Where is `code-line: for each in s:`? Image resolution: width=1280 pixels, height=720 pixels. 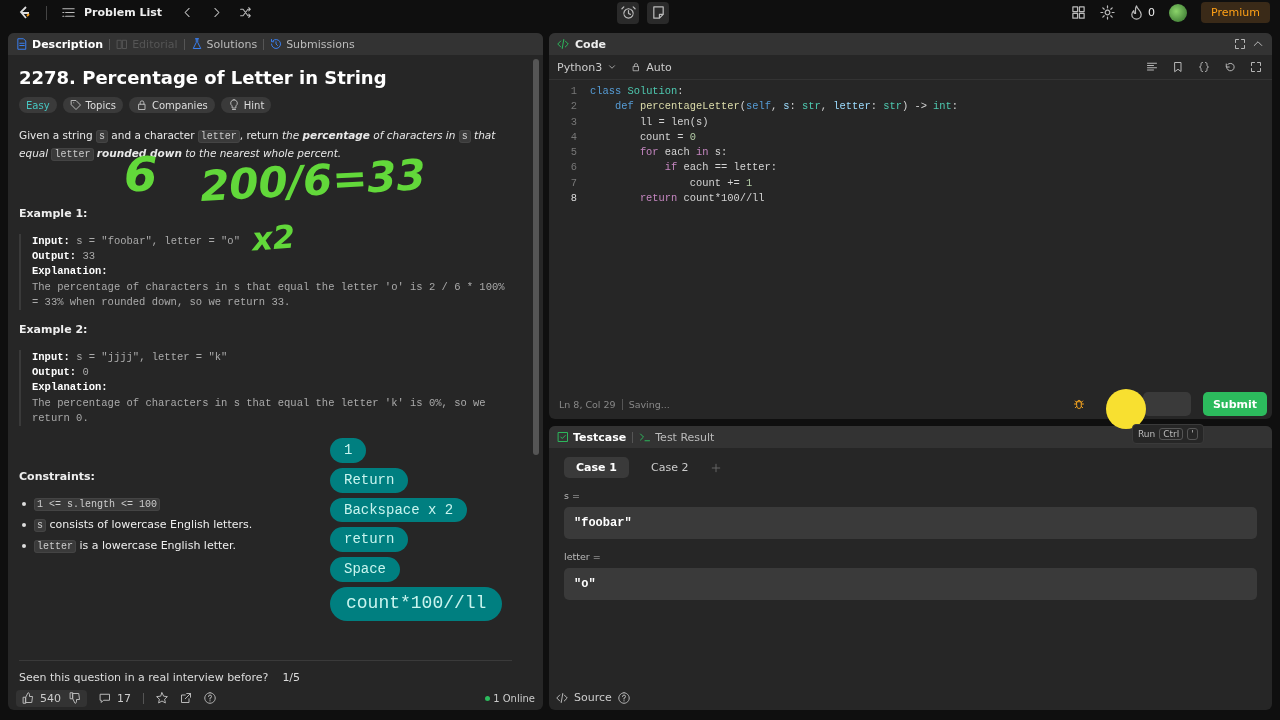
code-line: for each in s: is located at coordinates (683, 153).